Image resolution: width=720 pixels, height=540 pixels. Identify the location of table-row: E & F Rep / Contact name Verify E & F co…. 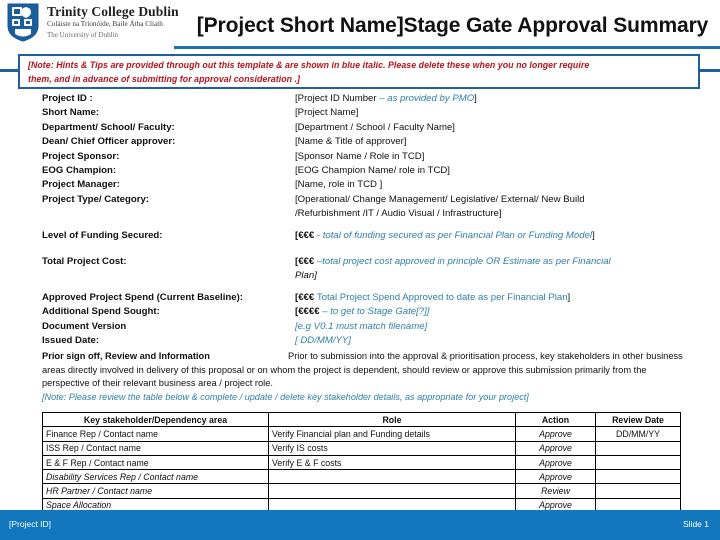
(361, 462).